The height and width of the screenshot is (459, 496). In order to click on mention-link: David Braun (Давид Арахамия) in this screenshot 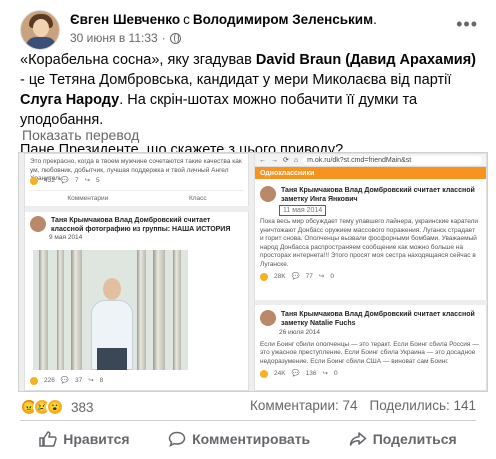, I will do `click(366, 60)`.